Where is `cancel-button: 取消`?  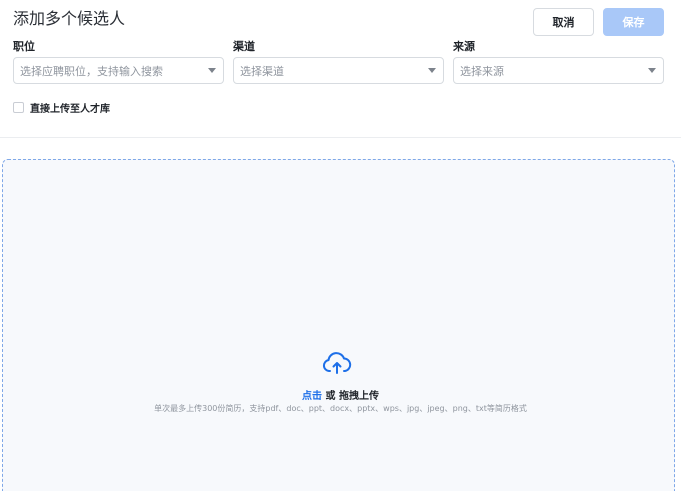
cancel-button: 取消 is located at coordinates (563, 22).